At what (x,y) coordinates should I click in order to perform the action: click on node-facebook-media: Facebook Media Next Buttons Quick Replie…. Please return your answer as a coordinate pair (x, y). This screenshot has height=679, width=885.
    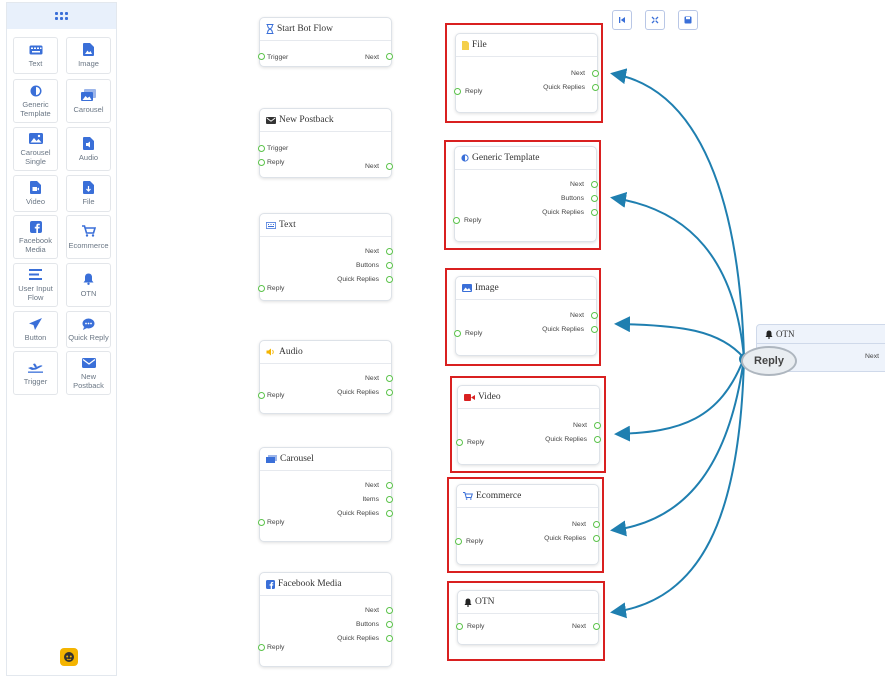
    Looking at the image, I should click on (325, 619).